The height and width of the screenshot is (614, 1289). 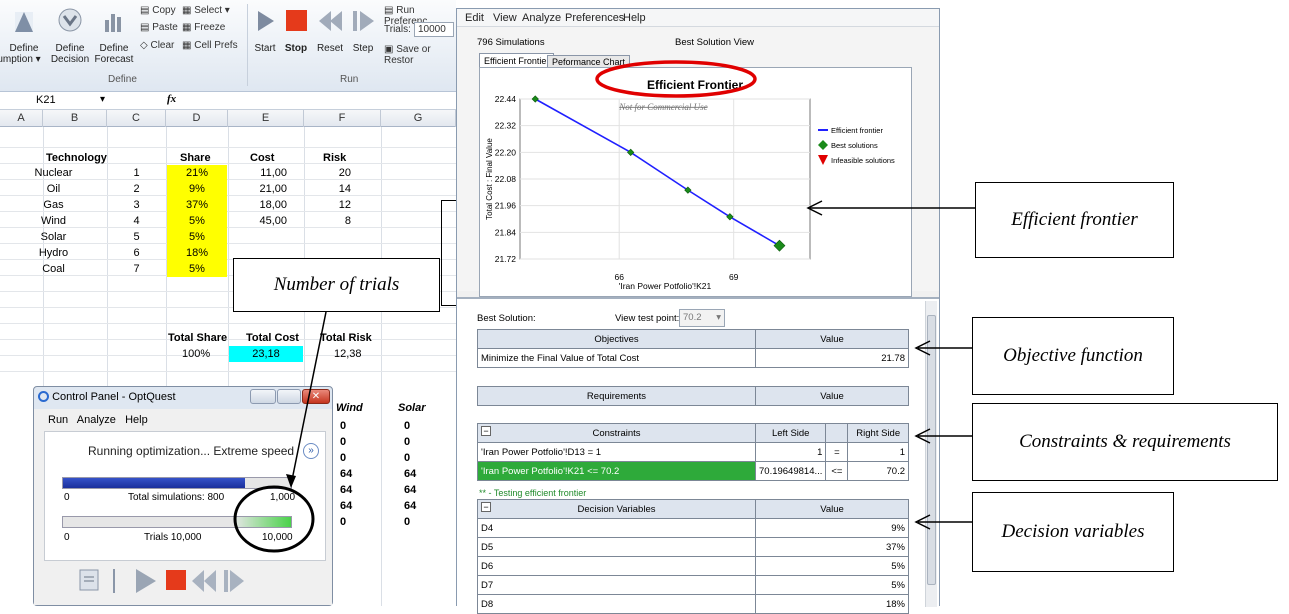 I want to click on trials-highlight-ellipse, so click(x=274, y=519).